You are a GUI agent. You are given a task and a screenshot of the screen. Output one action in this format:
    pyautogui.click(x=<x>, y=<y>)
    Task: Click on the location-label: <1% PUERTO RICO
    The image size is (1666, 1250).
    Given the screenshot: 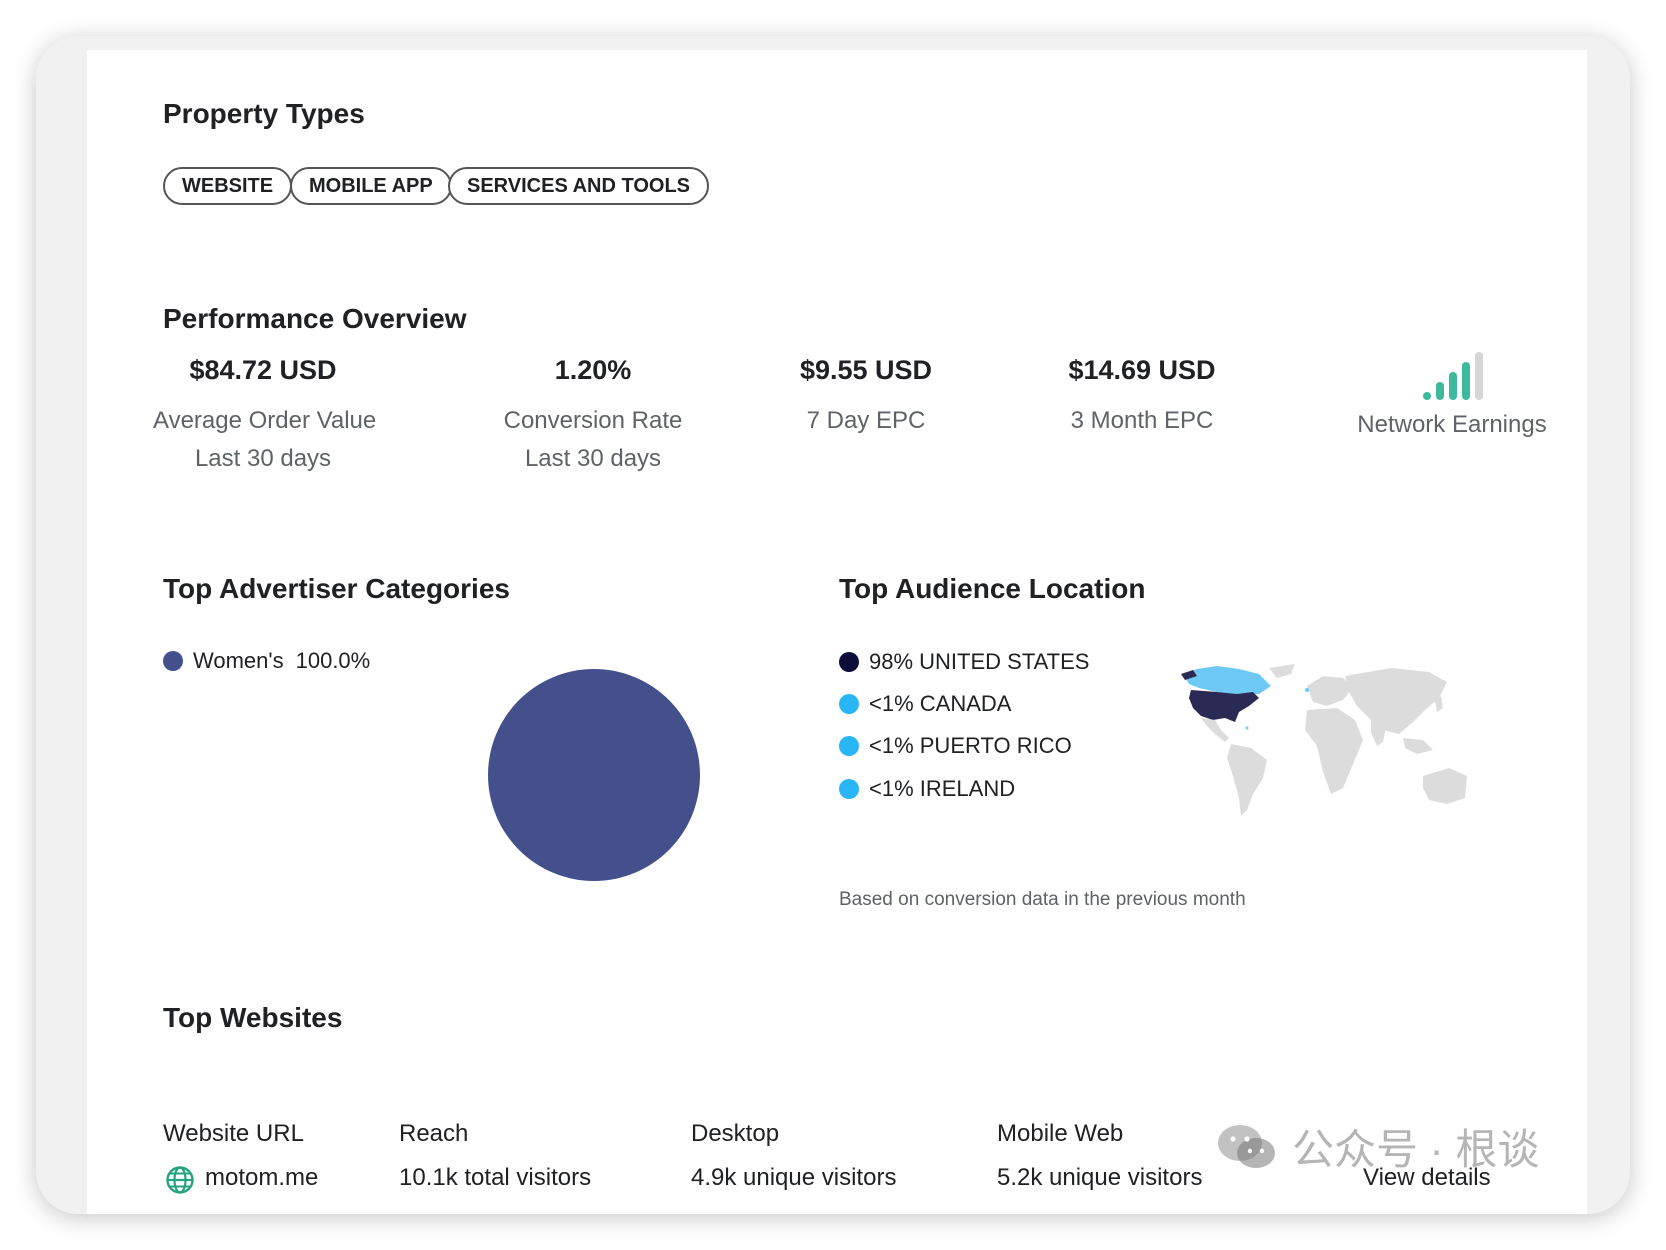 What is the action you would take?
    pyautogui.click(x=970, y=745)
    